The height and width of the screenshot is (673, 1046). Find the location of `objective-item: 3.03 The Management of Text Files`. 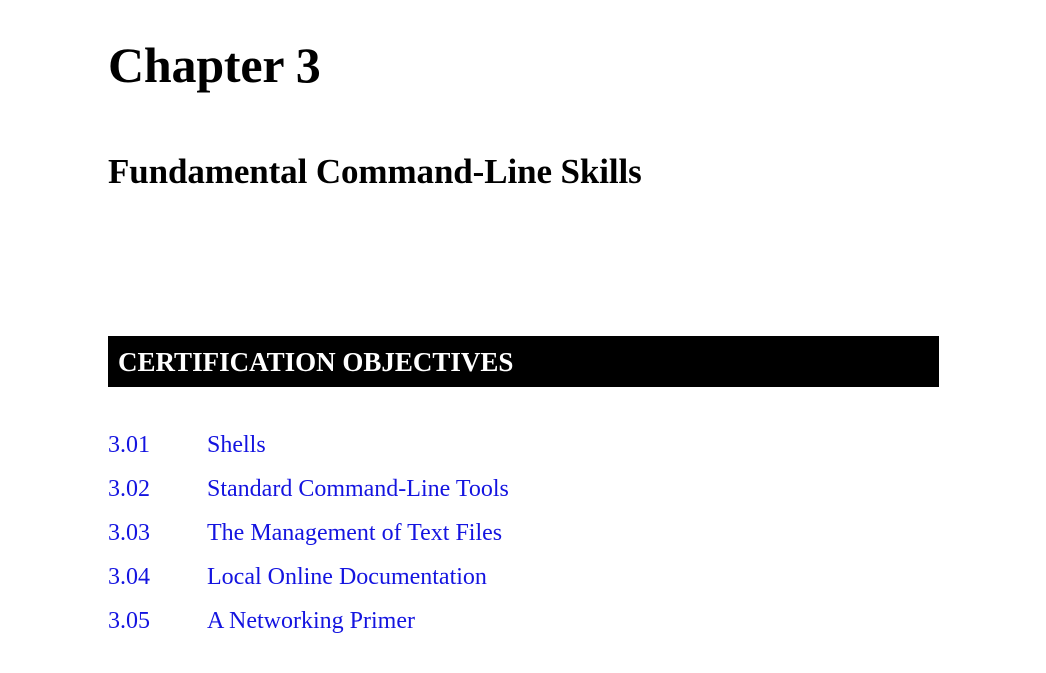

objective-item: 3.03 The Management of Text Files is located at coordinates (528, 540).